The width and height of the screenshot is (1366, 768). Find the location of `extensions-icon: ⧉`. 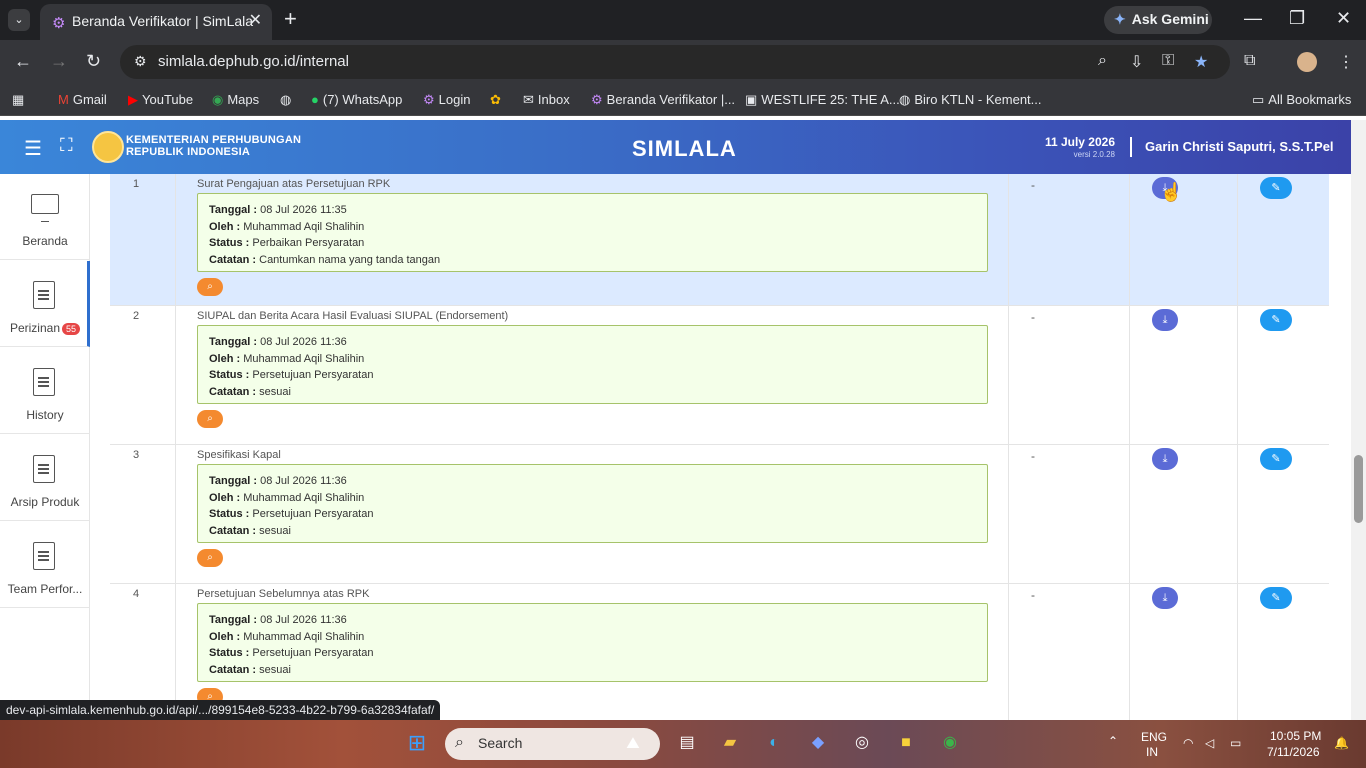

extensions-icon: ⧉ is located at coordinates (1249, 61).